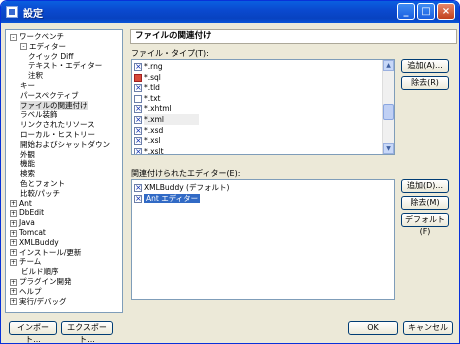  I want to click on tree-item: + Java, so click(22, 223).